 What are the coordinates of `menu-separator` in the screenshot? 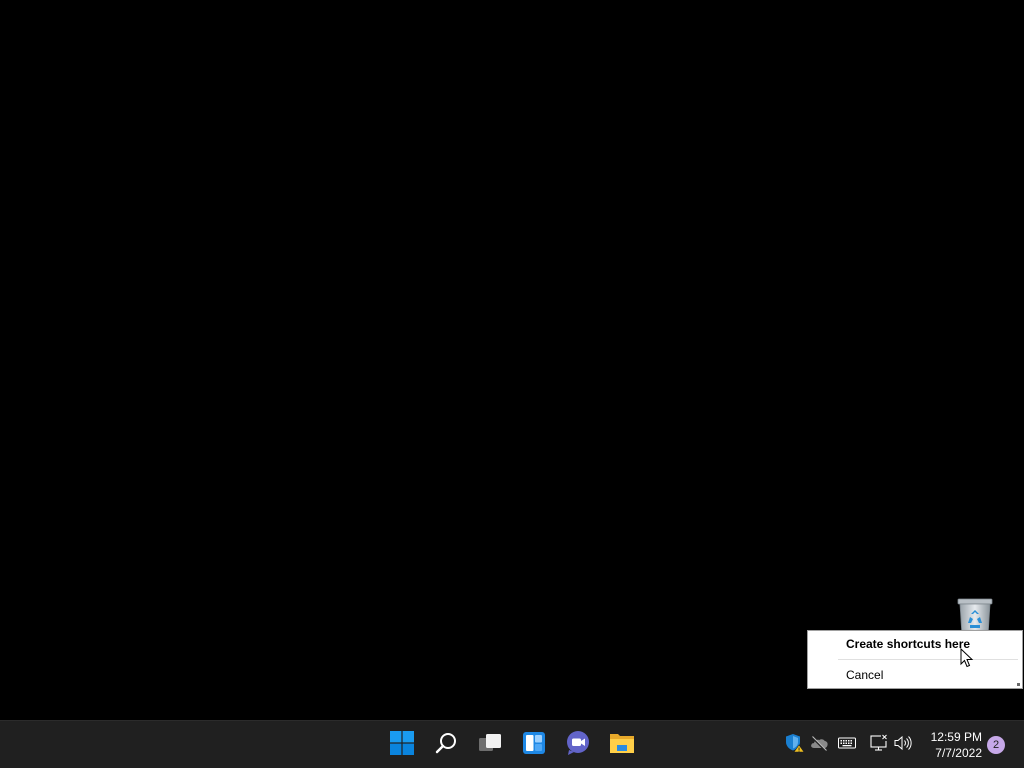 It's located at (928, 659).